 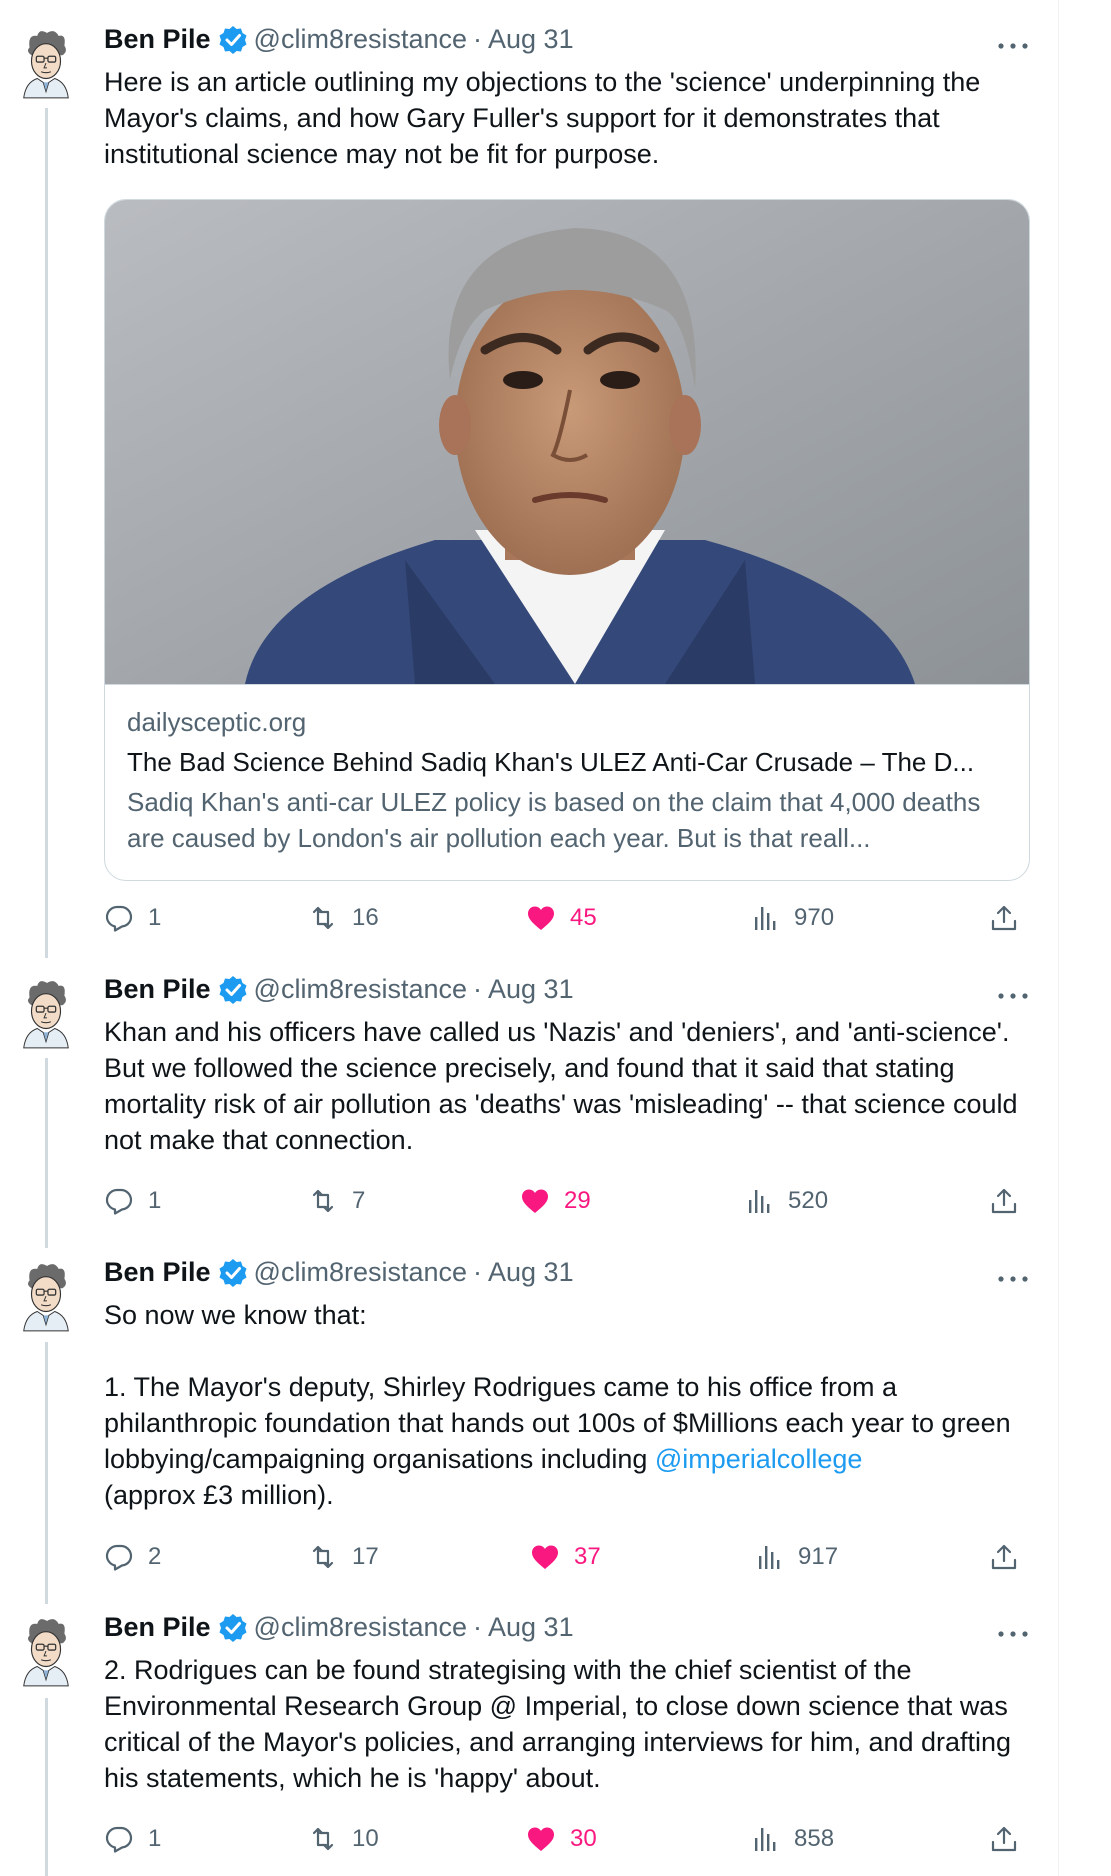 I want to click on like-button: 45, so click(x=561, y=918).